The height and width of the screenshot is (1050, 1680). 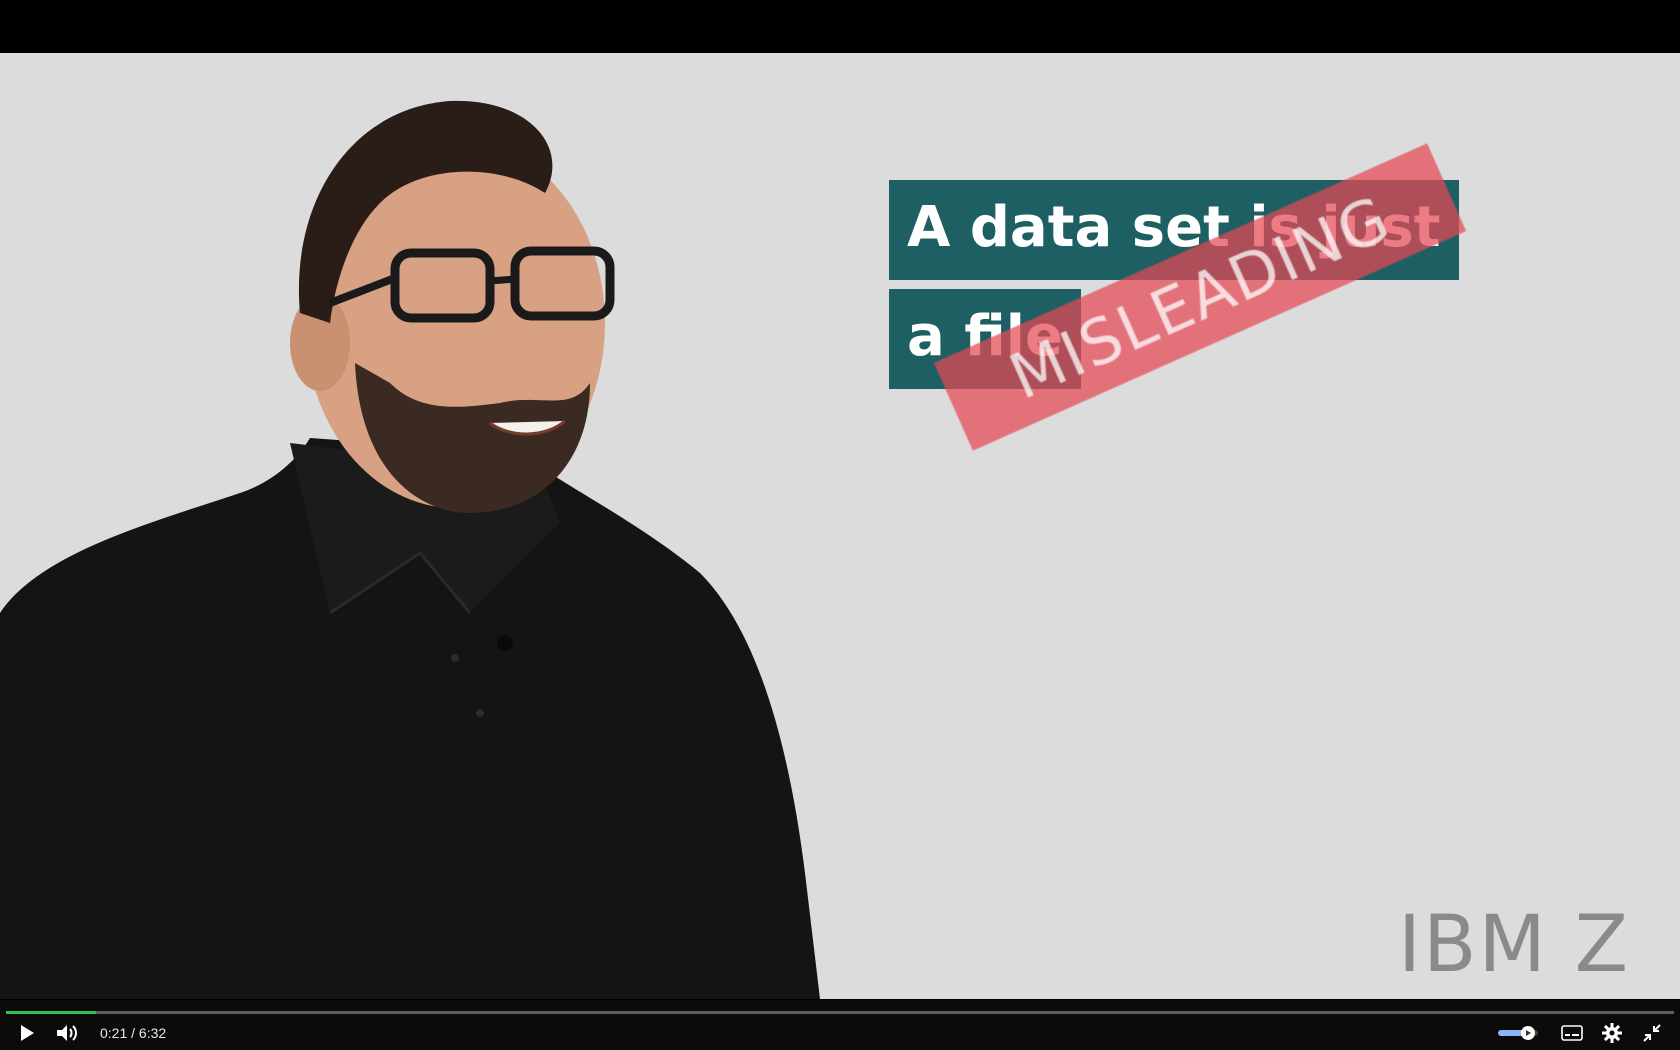 What do you see at coordinates (152, 1033) in the screenshot?
I see `duration: 6:32` at bounding box center [152, 1033].